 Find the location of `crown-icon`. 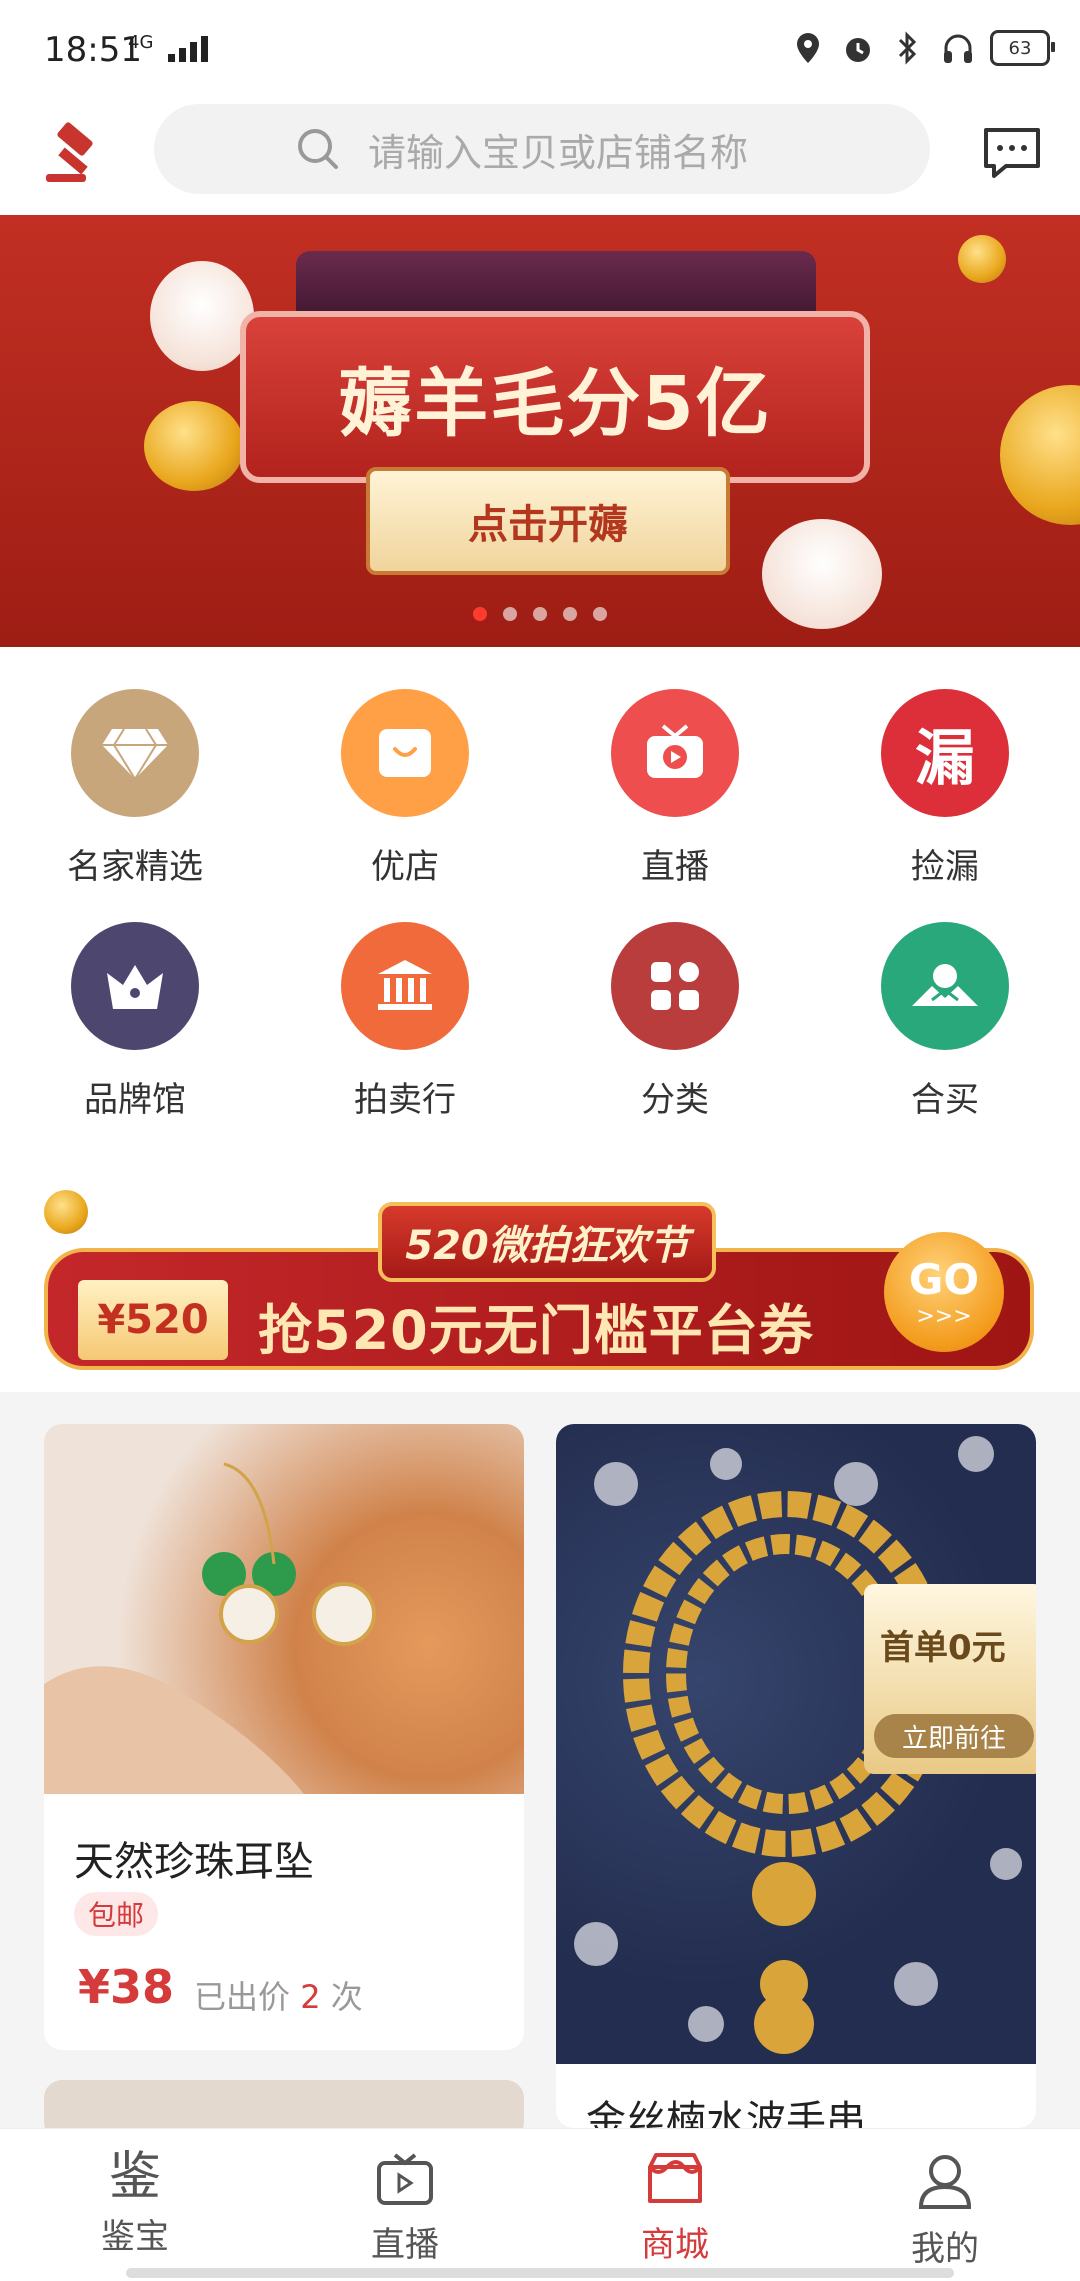

crown-icon is located at coordinates (135, 986).